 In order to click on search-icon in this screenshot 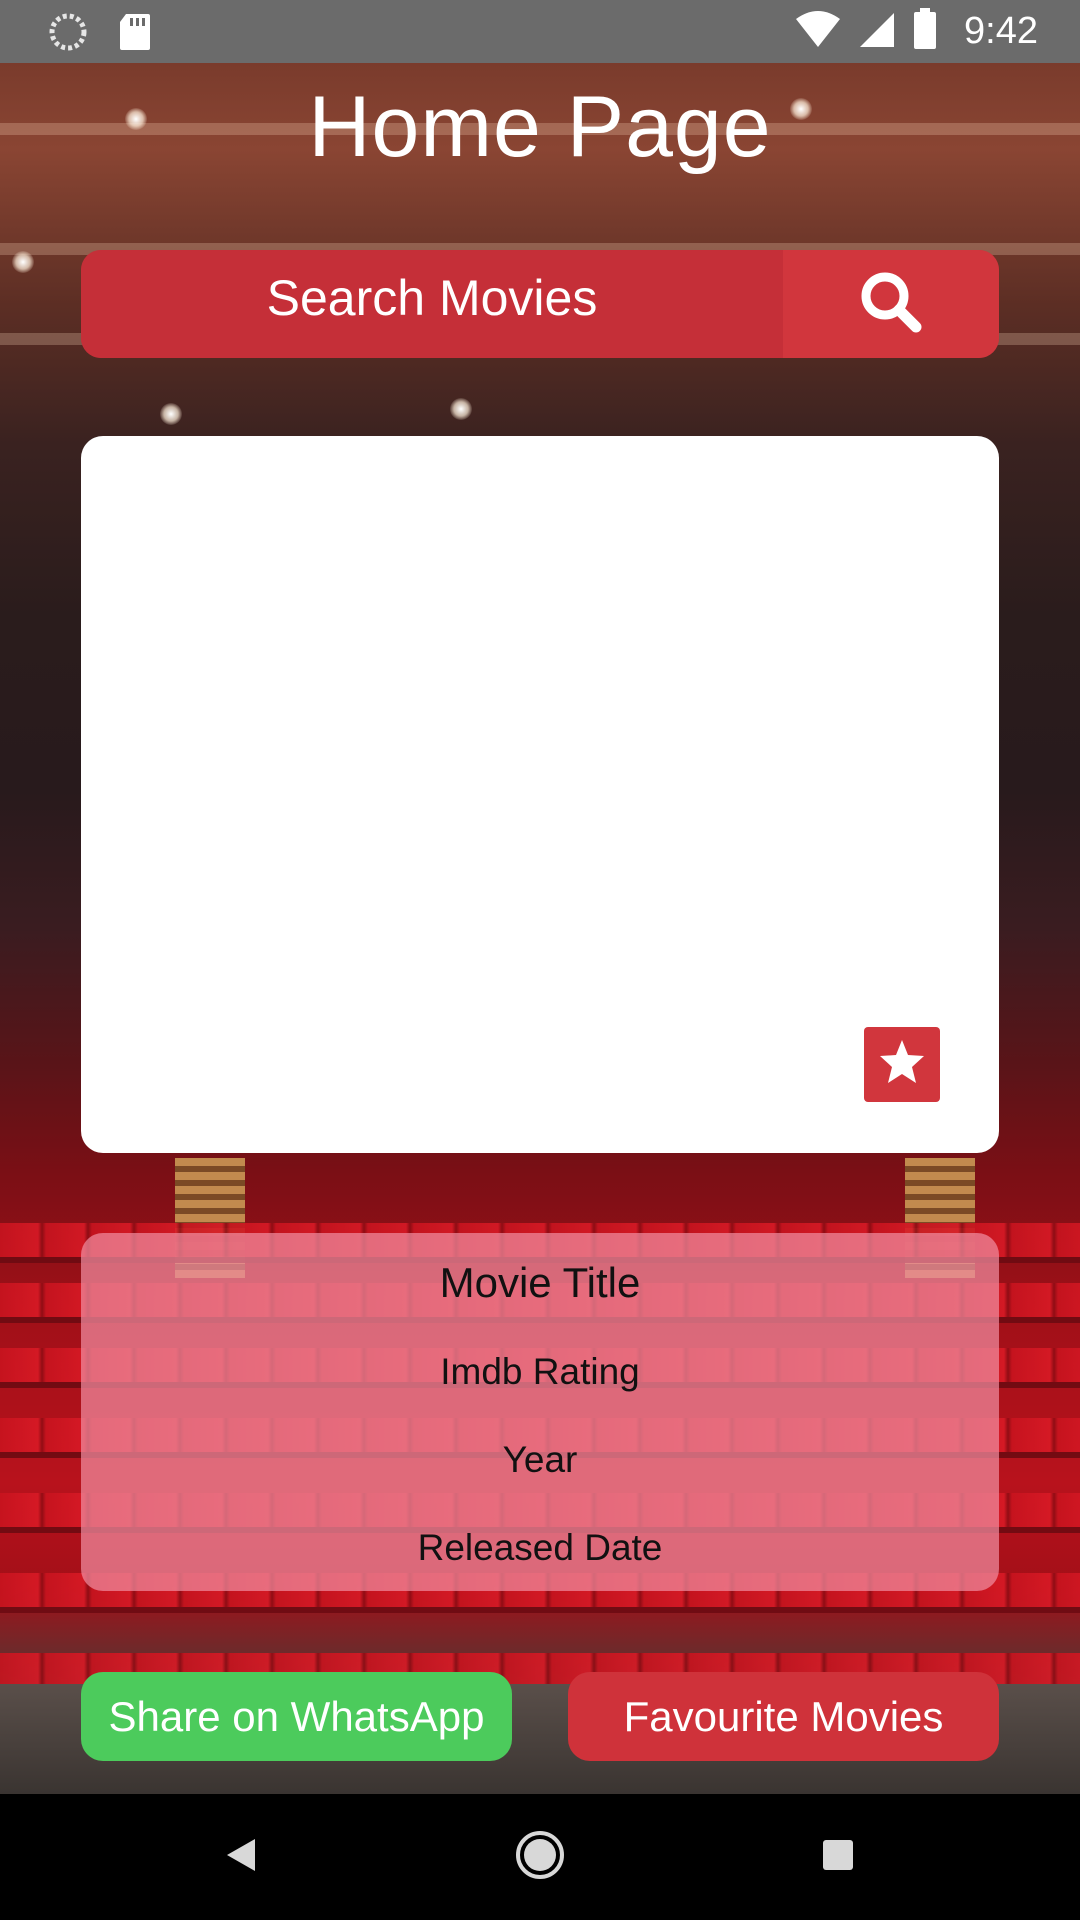, I will do `click(891, 304)`.